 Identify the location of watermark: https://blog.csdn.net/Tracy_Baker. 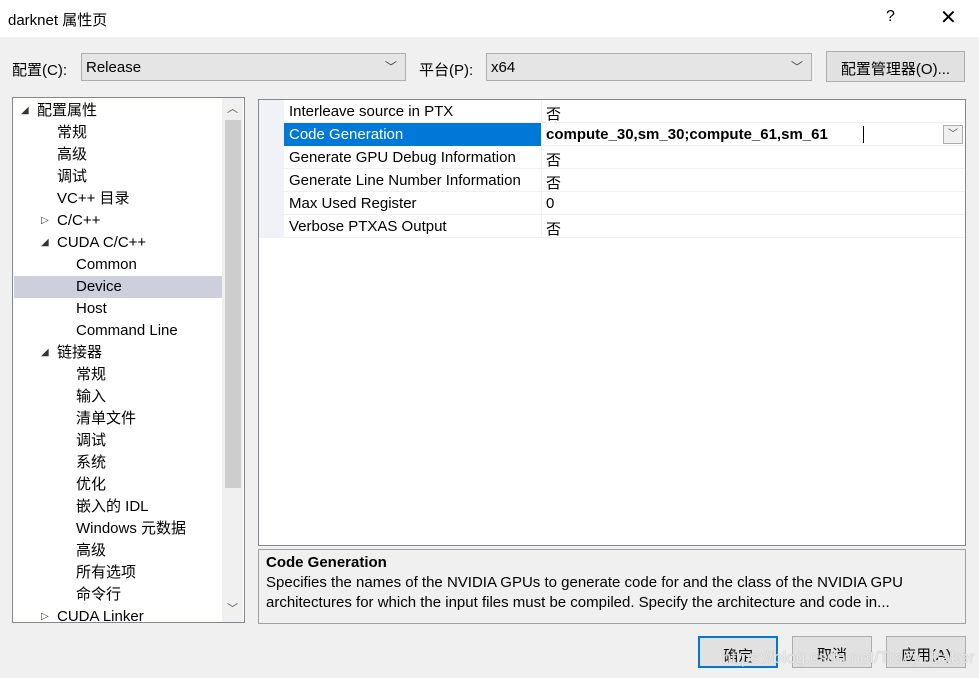
(848, 657).